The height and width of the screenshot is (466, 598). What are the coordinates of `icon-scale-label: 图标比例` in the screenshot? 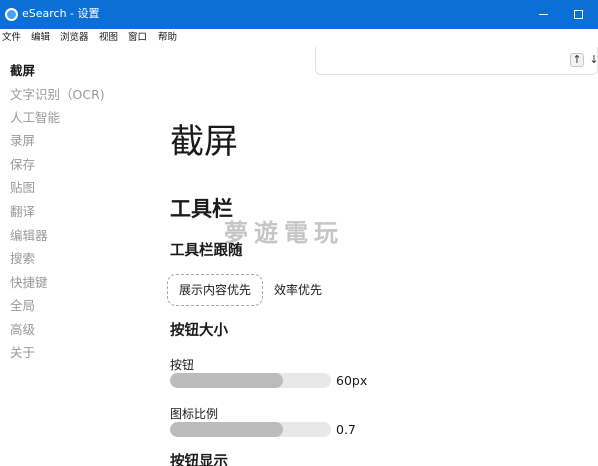 It's located at (194, 414).